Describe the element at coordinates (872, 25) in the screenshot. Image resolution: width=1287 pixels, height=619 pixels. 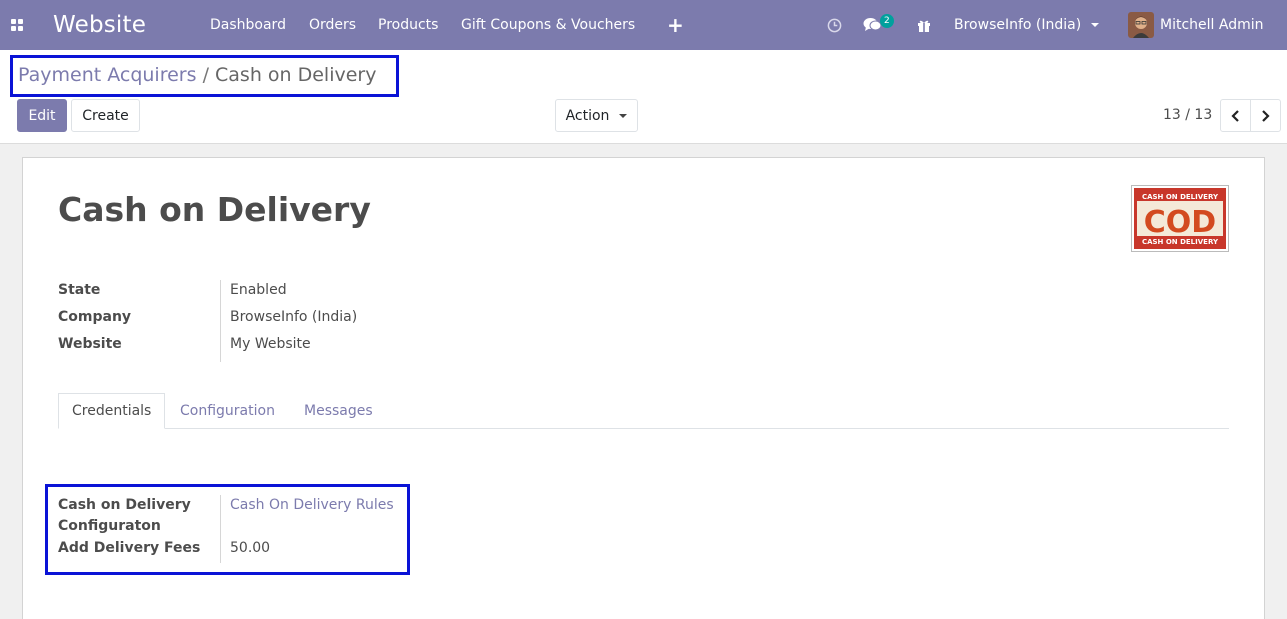
I see `messaging-button` at that location.